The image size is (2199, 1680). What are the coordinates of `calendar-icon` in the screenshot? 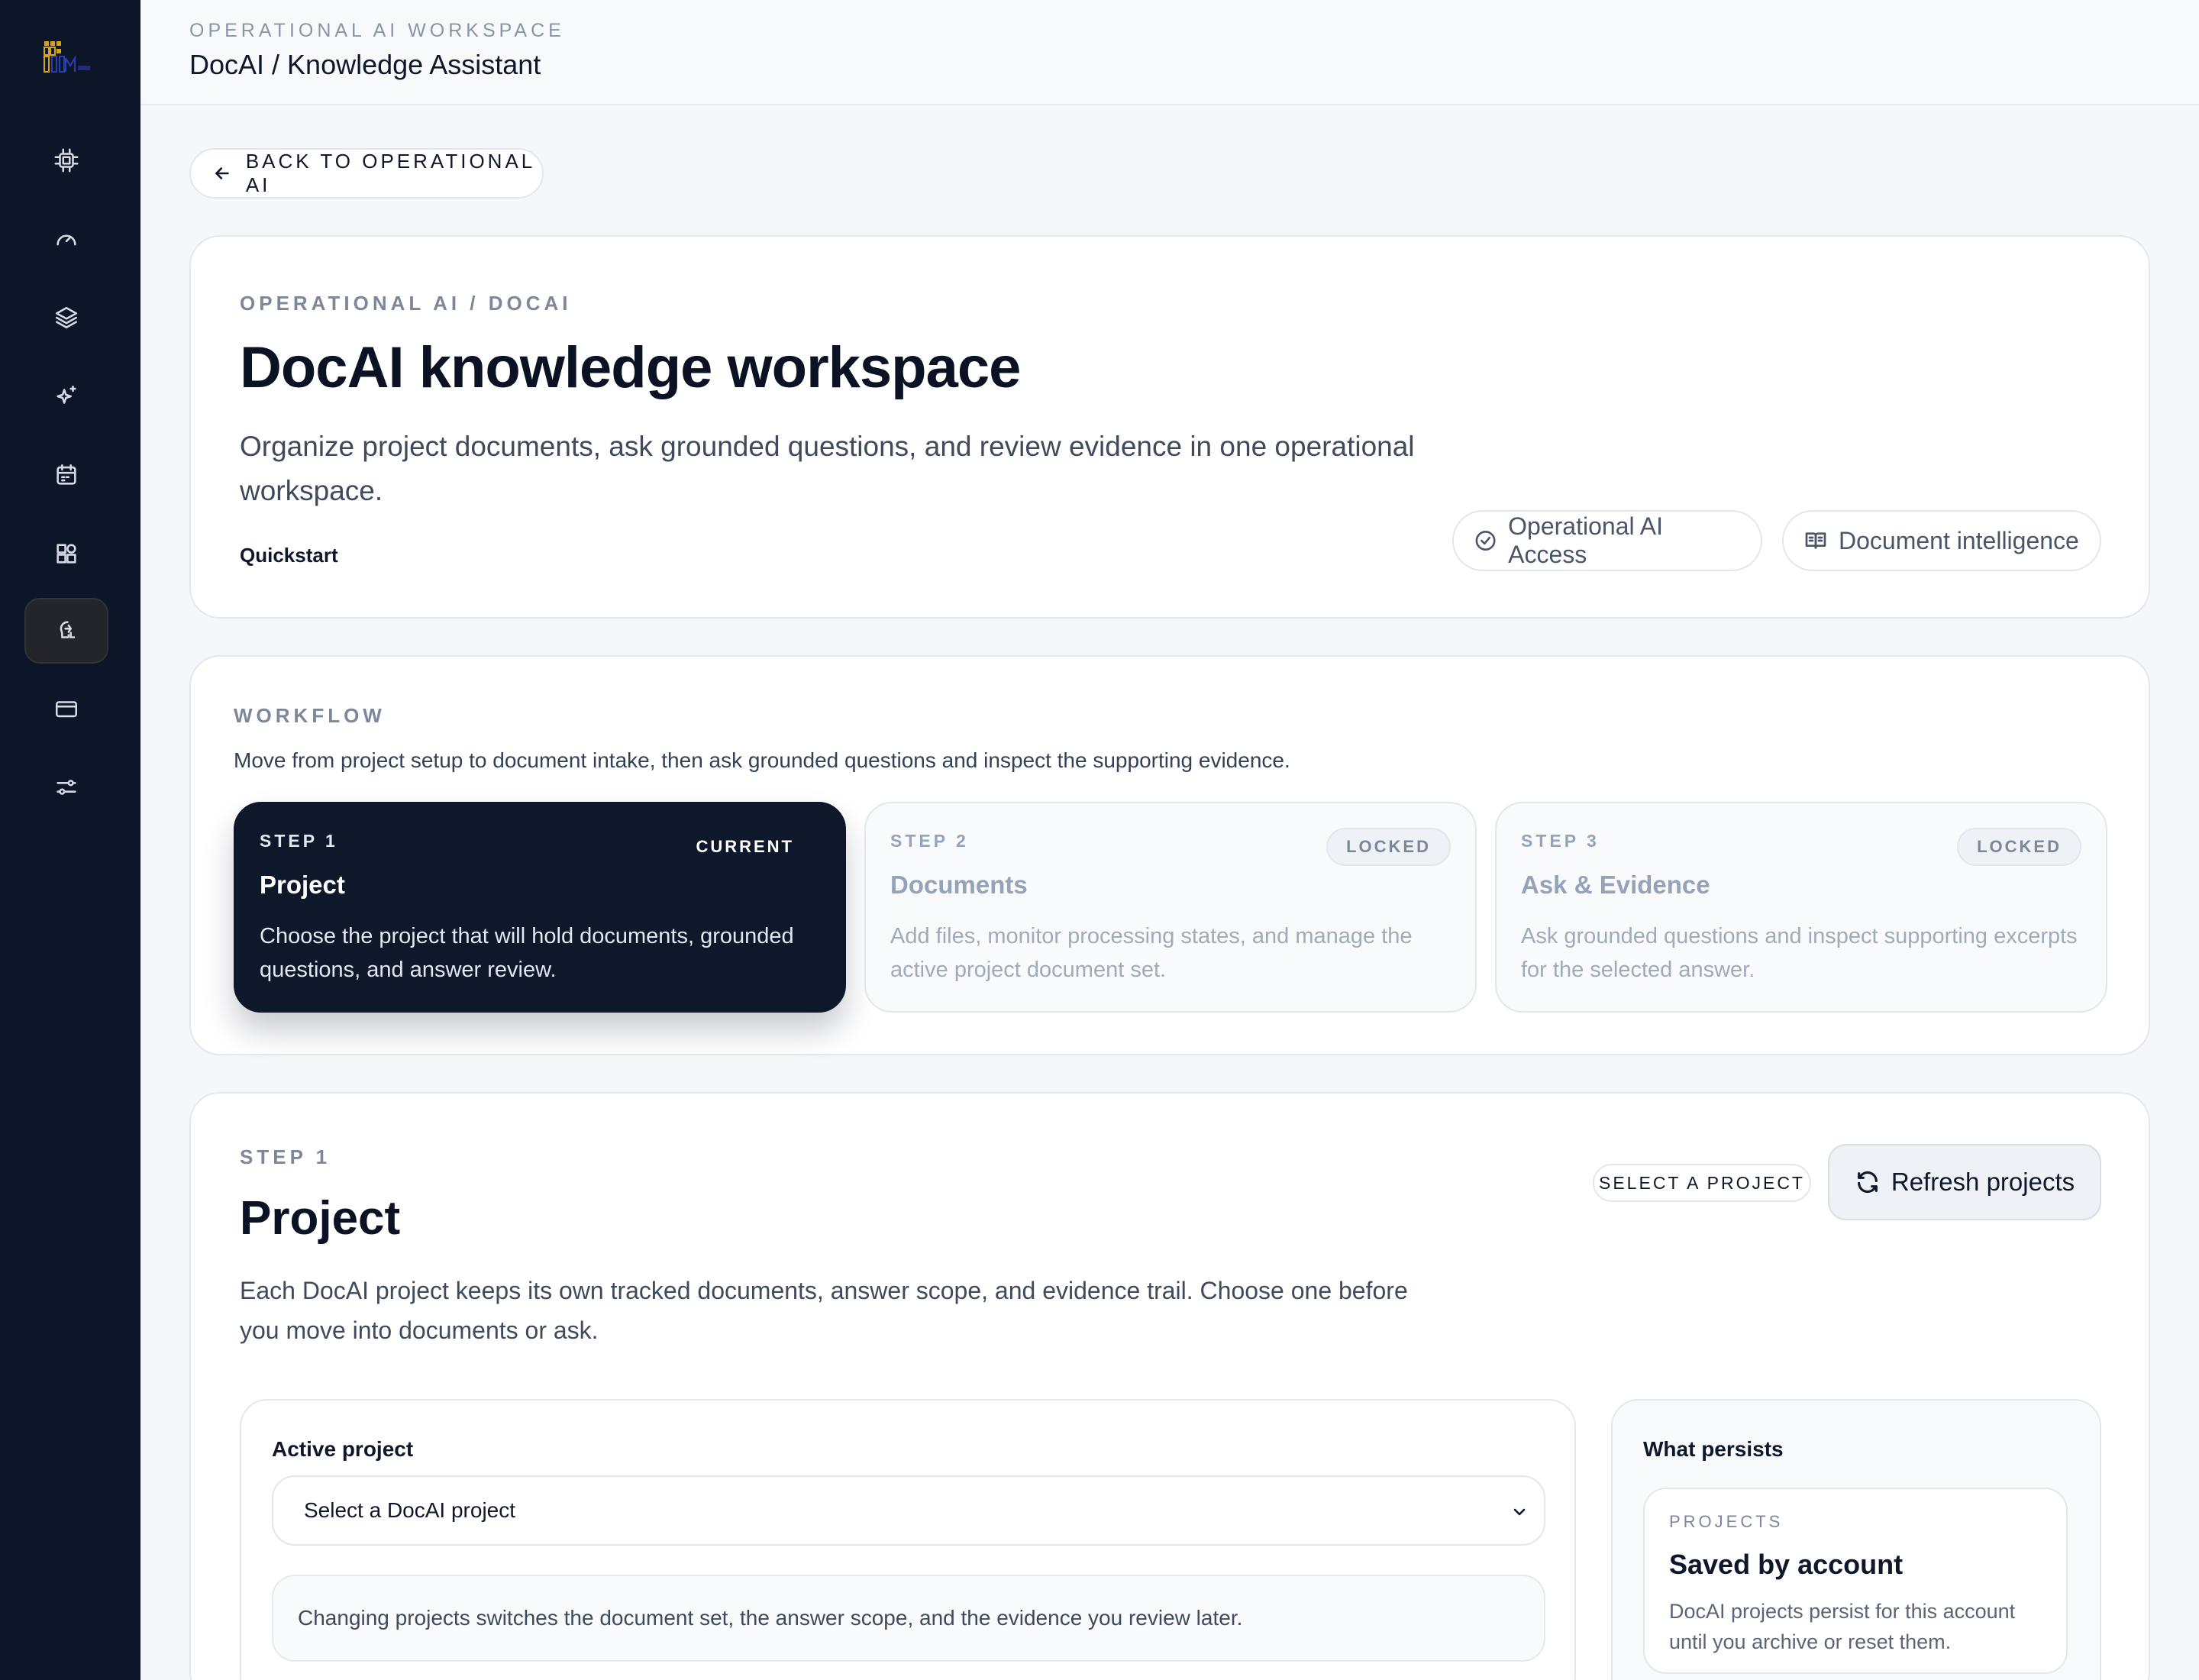 It's located at (66, 474).